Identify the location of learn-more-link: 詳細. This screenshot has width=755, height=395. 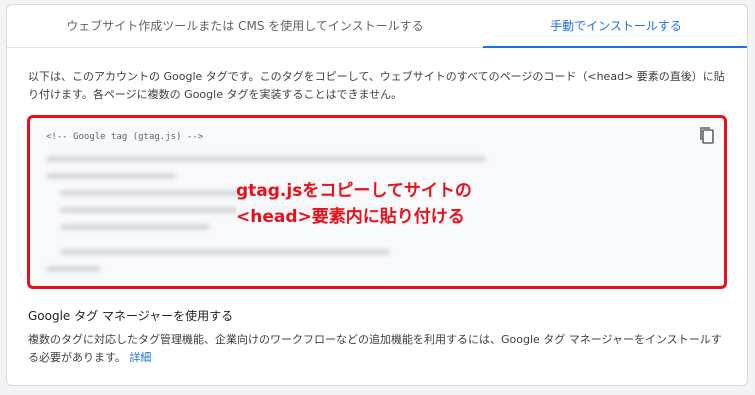
(140, 357).